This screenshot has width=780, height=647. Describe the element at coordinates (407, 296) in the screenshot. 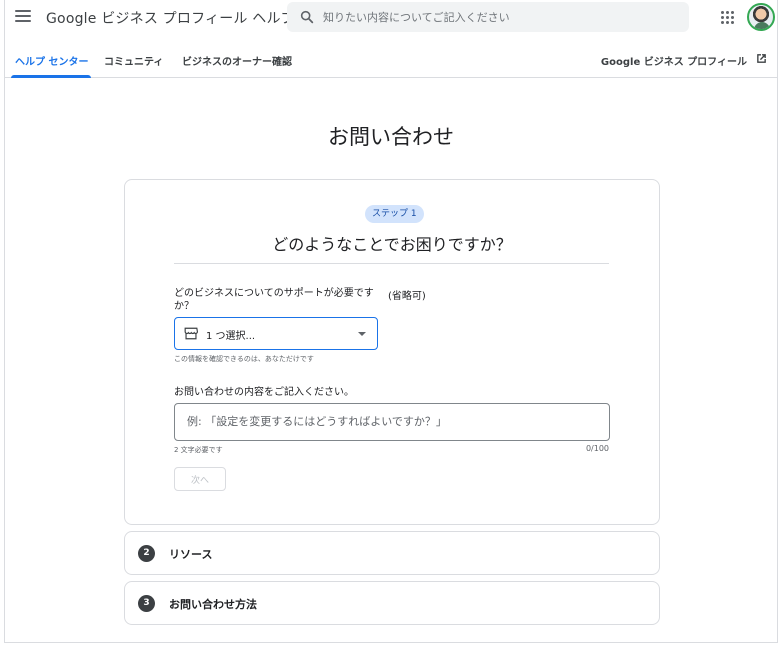

I see `optional-label: (省略可)` at that location.